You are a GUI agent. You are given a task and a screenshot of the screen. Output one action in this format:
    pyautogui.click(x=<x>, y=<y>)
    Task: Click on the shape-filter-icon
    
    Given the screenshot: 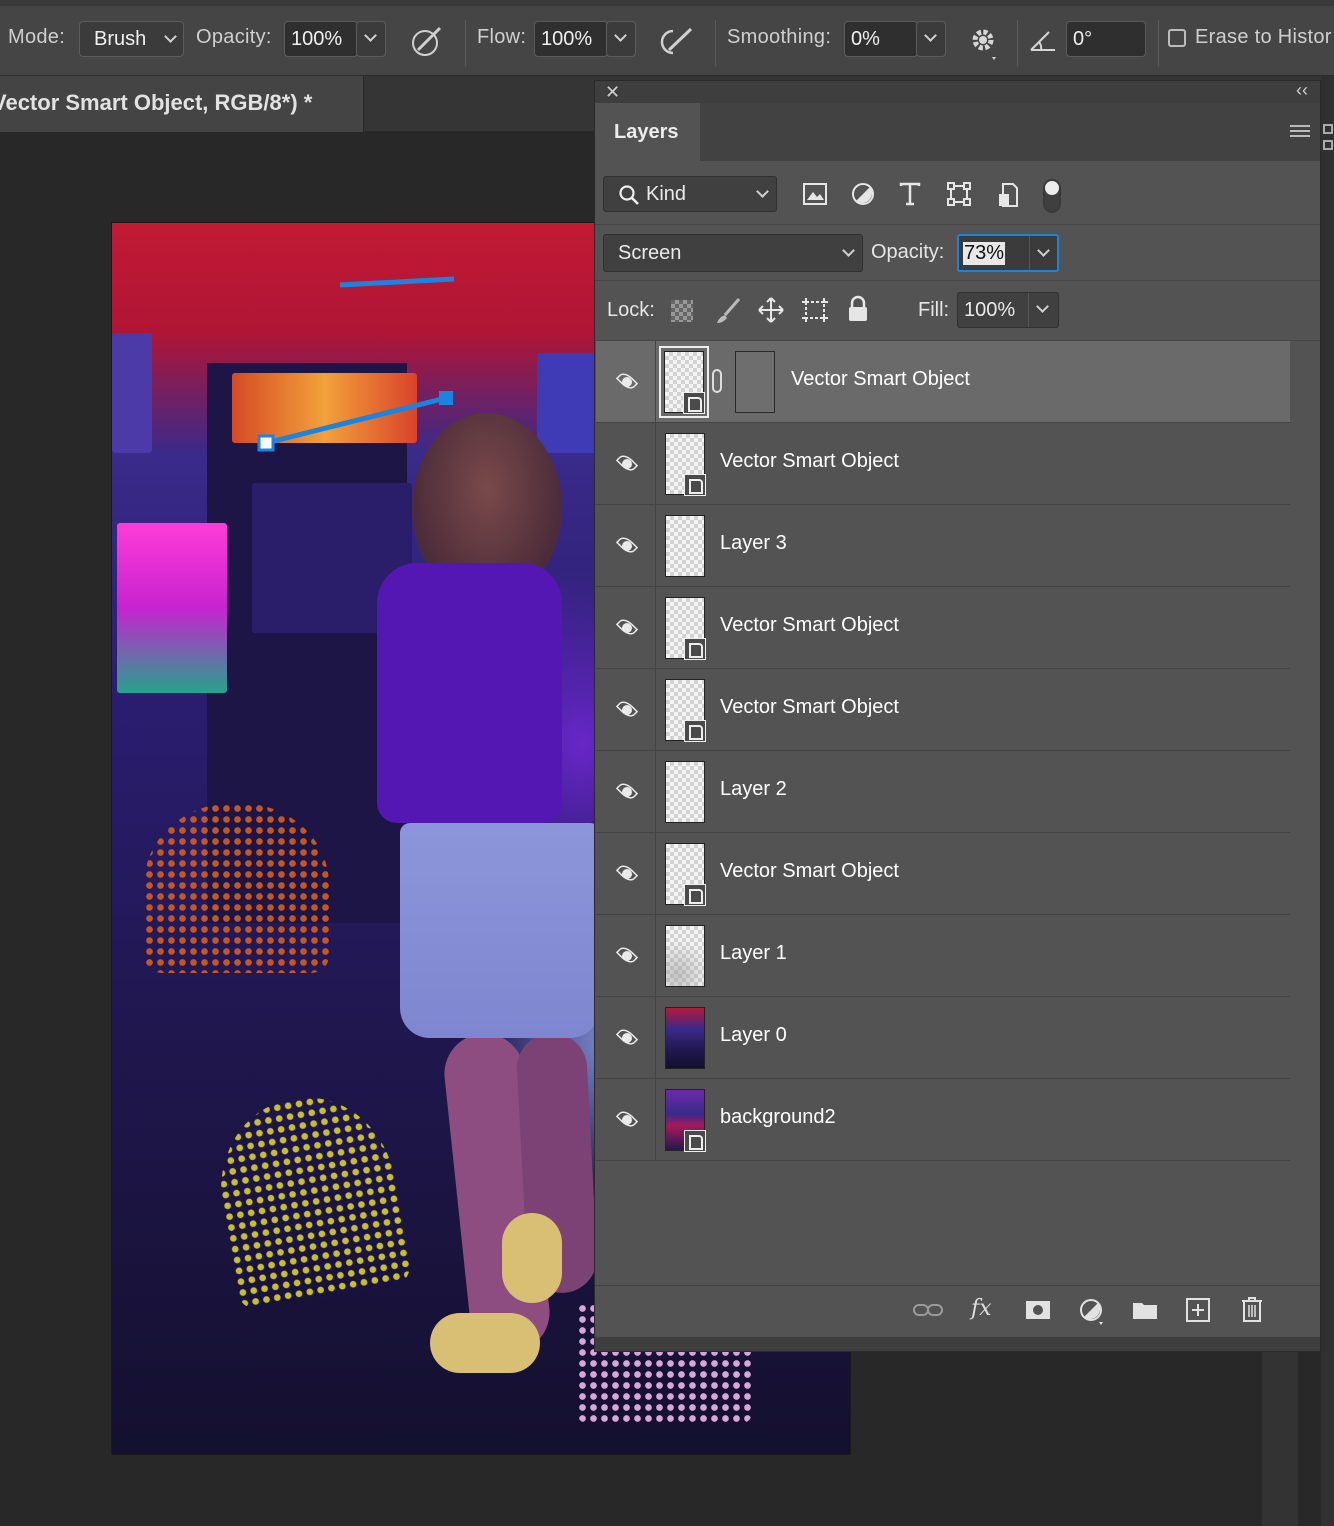 What is the action you would take?
    pyautogui.click(x=959, y=194)
    